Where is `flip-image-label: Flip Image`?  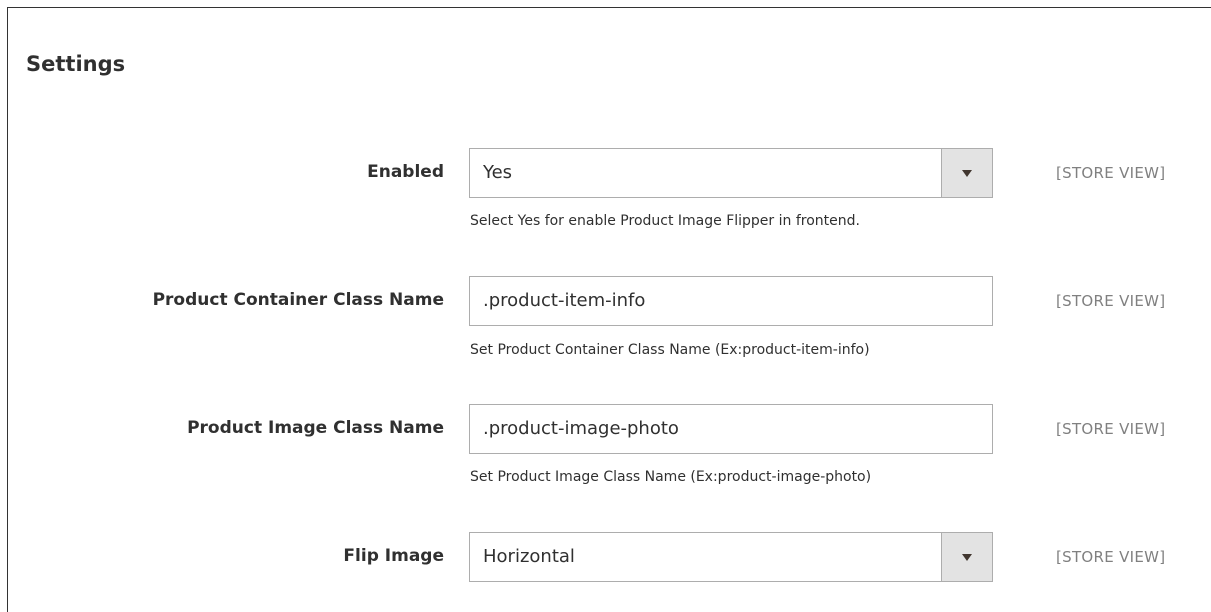 flip-image-label: Flip Image is located at coordinates (393, 556).